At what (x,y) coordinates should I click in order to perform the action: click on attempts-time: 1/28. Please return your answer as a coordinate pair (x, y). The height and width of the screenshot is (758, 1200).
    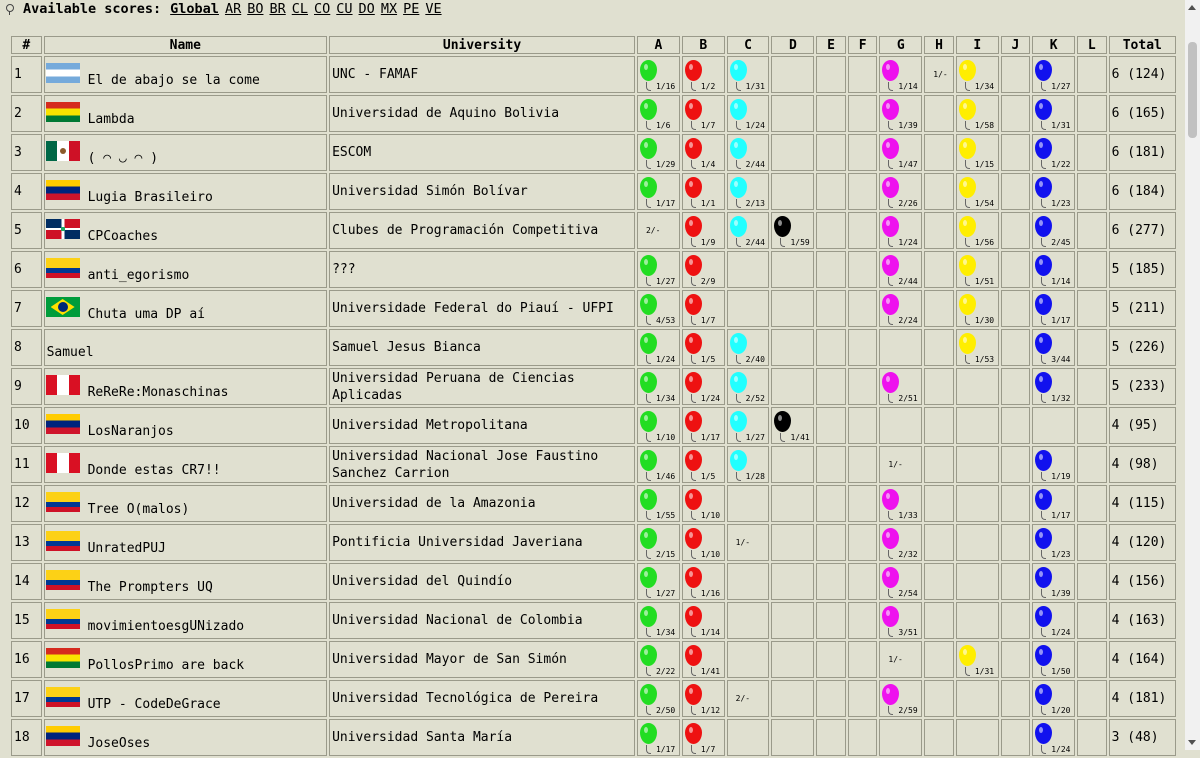
    Looking at the image, I should click on (755, 476).